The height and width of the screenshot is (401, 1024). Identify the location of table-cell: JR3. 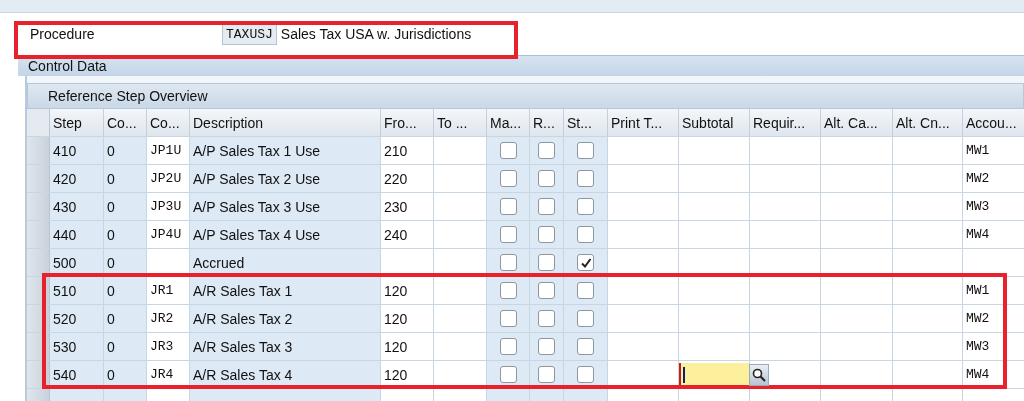
(168, 346).